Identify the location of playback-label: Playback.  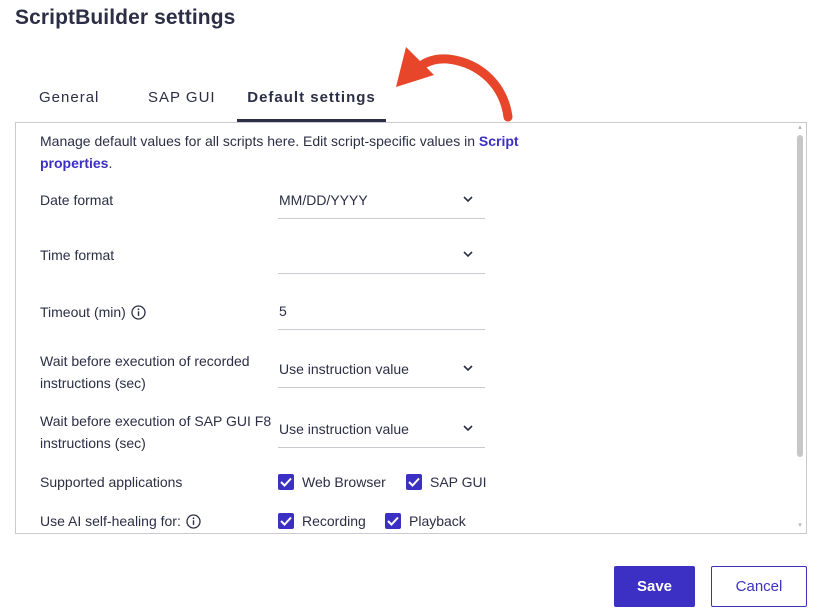
(437, 521).